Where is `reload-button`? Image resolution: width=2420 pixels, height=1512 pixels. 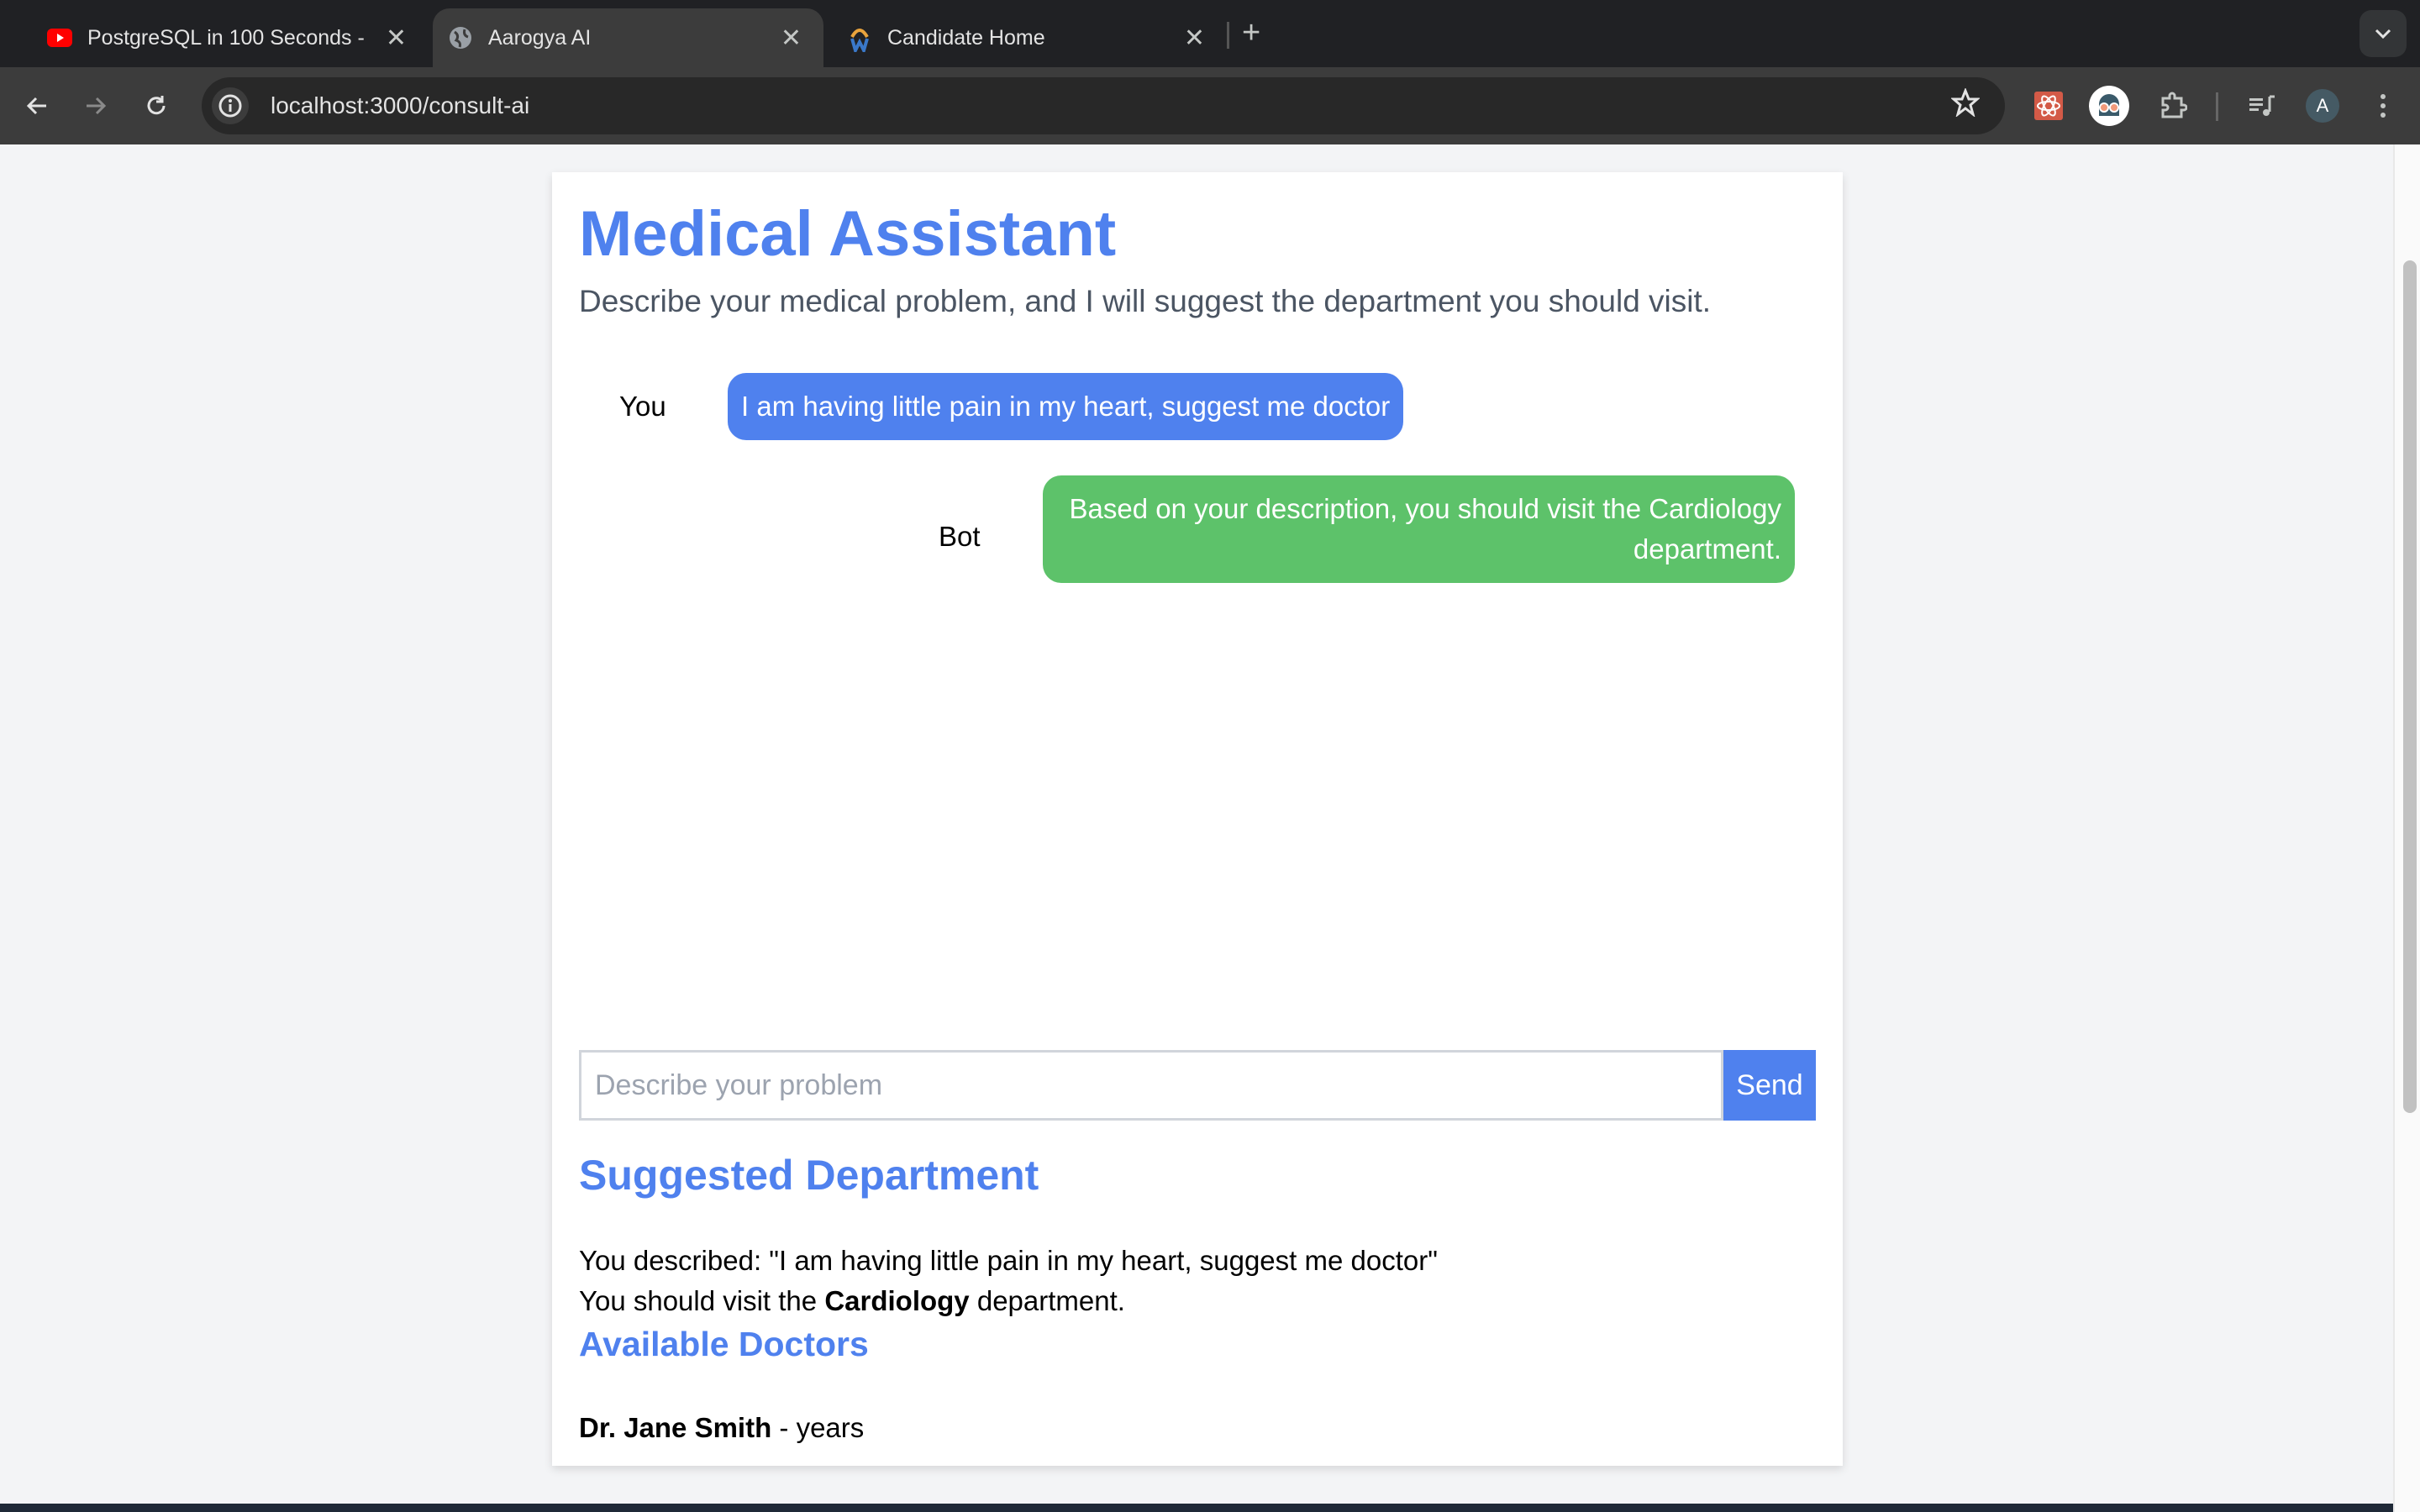
reload-button is located at coordinates (156, 106).